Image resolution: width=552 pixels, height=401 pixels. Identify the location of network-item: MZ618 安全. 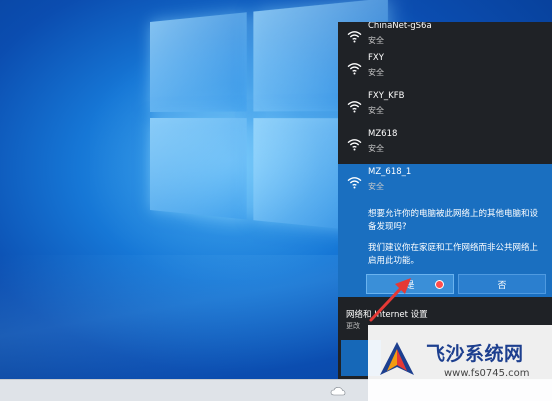
(445, 145).